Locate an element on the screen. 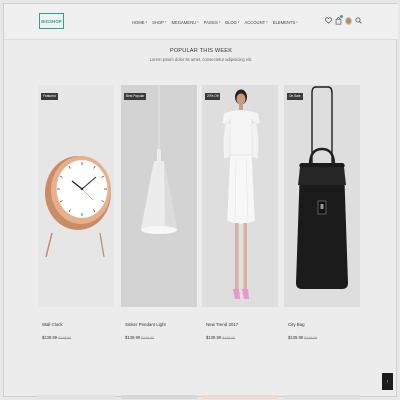  nav-blog-label: BLOG is located at coordinates (231, 22).